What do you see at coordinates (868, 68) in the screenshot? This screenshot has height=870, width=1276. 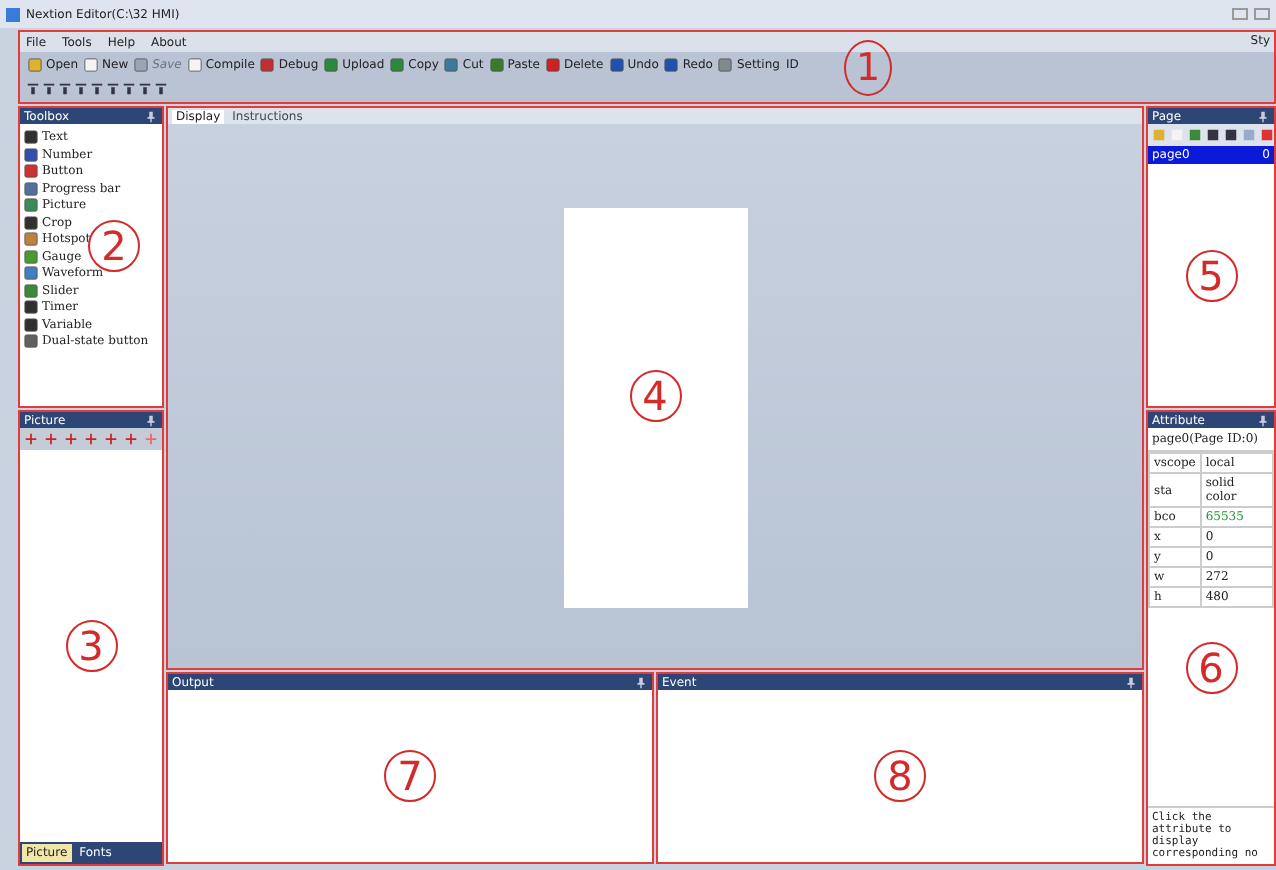 I see `callout-number: 1` at bounding box center [868, 68].